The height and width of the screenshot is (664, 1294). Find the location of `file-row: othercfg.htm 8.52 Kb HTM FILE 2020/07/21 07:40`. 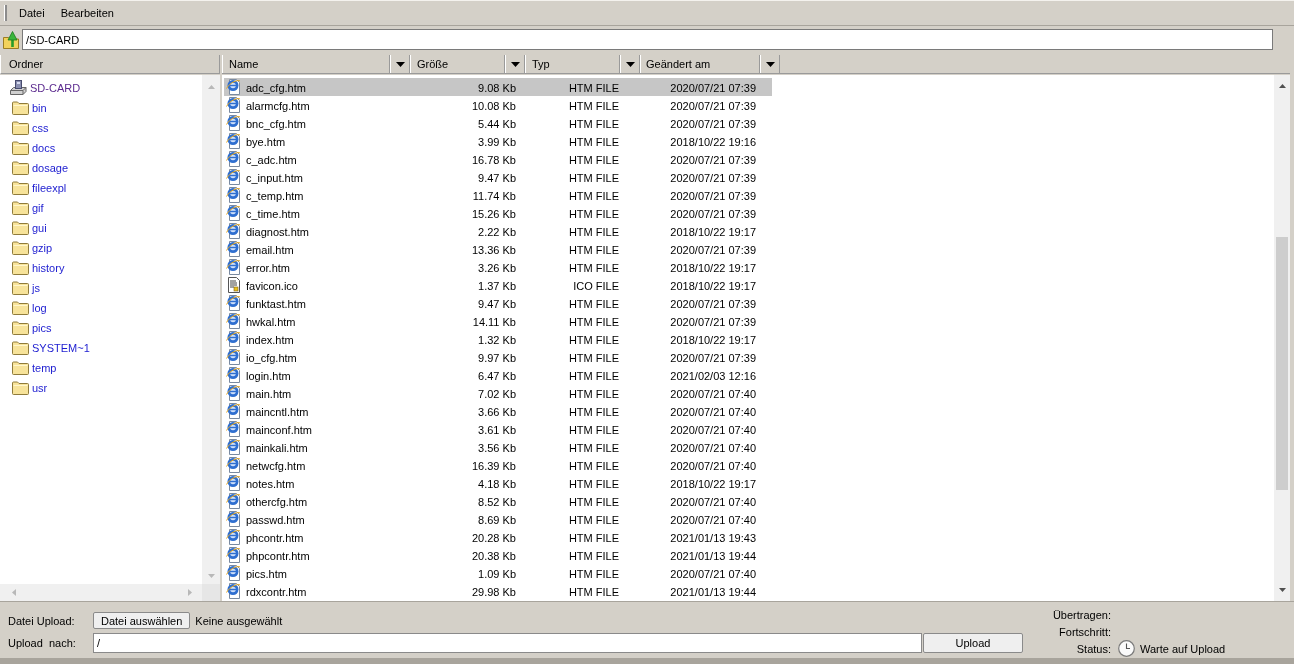

file-row: othercfg.htm 8.52 Kb HTM FILE 2020/07/21 07:40 is located at coordinates (498, 501).